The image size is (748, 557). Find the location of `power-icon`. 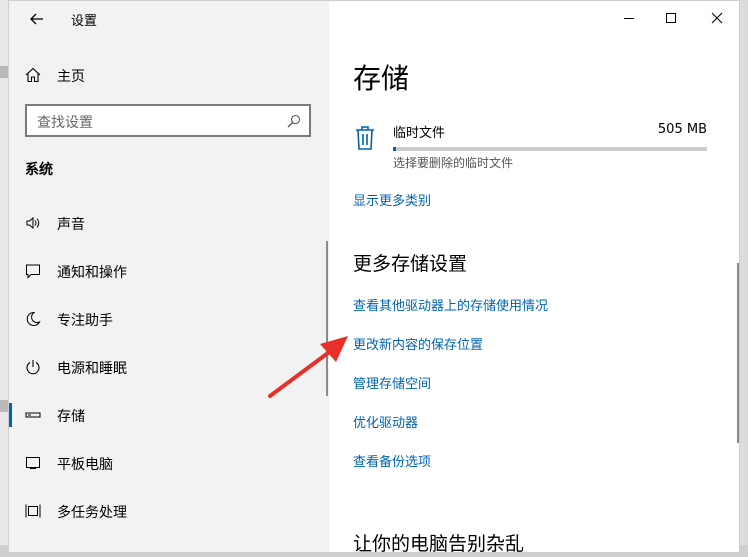

power-icon is located at coordinates (33, 367).